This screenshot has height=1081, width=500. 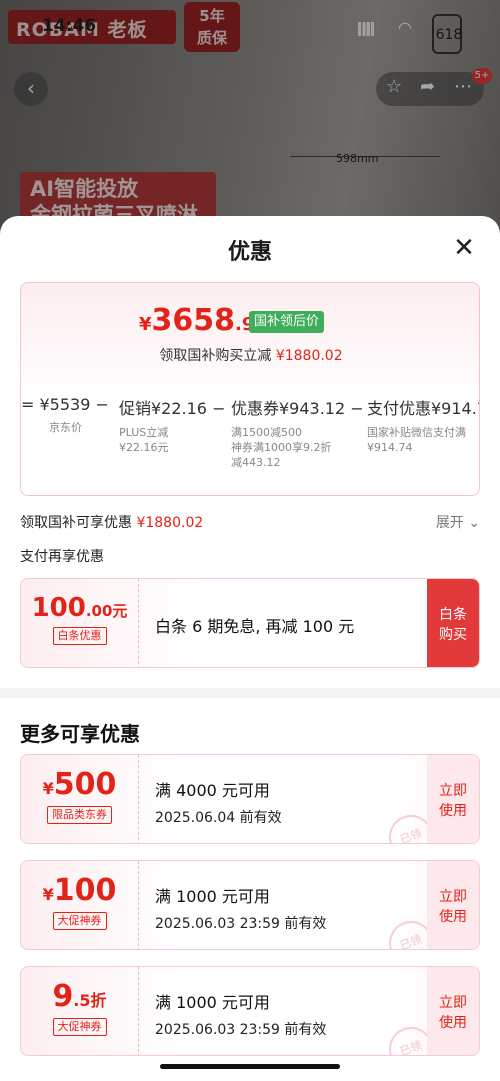 I want to click on breakdown-sub: 国家补贴微信支付满 ¥914.74, so click(x=416, y=440).